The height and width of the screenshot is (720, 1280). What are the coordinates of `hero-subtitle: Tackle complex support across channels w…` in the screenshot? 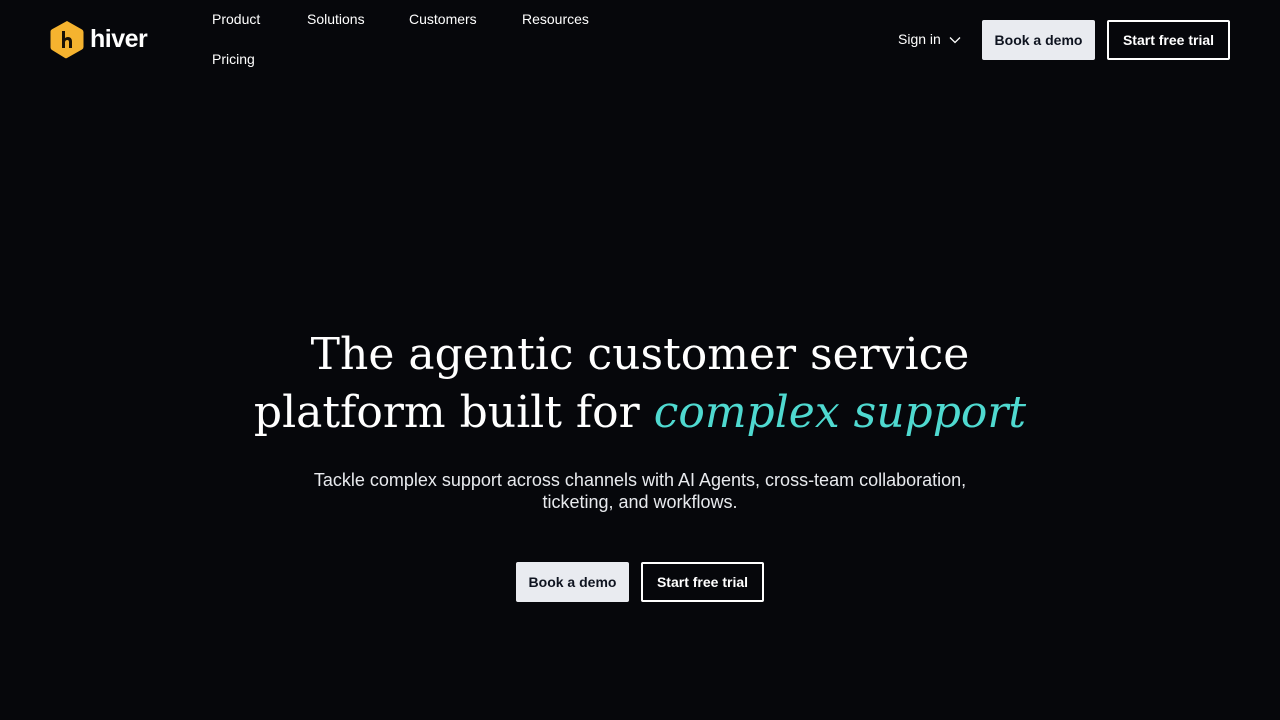 It's located at (640, 491).